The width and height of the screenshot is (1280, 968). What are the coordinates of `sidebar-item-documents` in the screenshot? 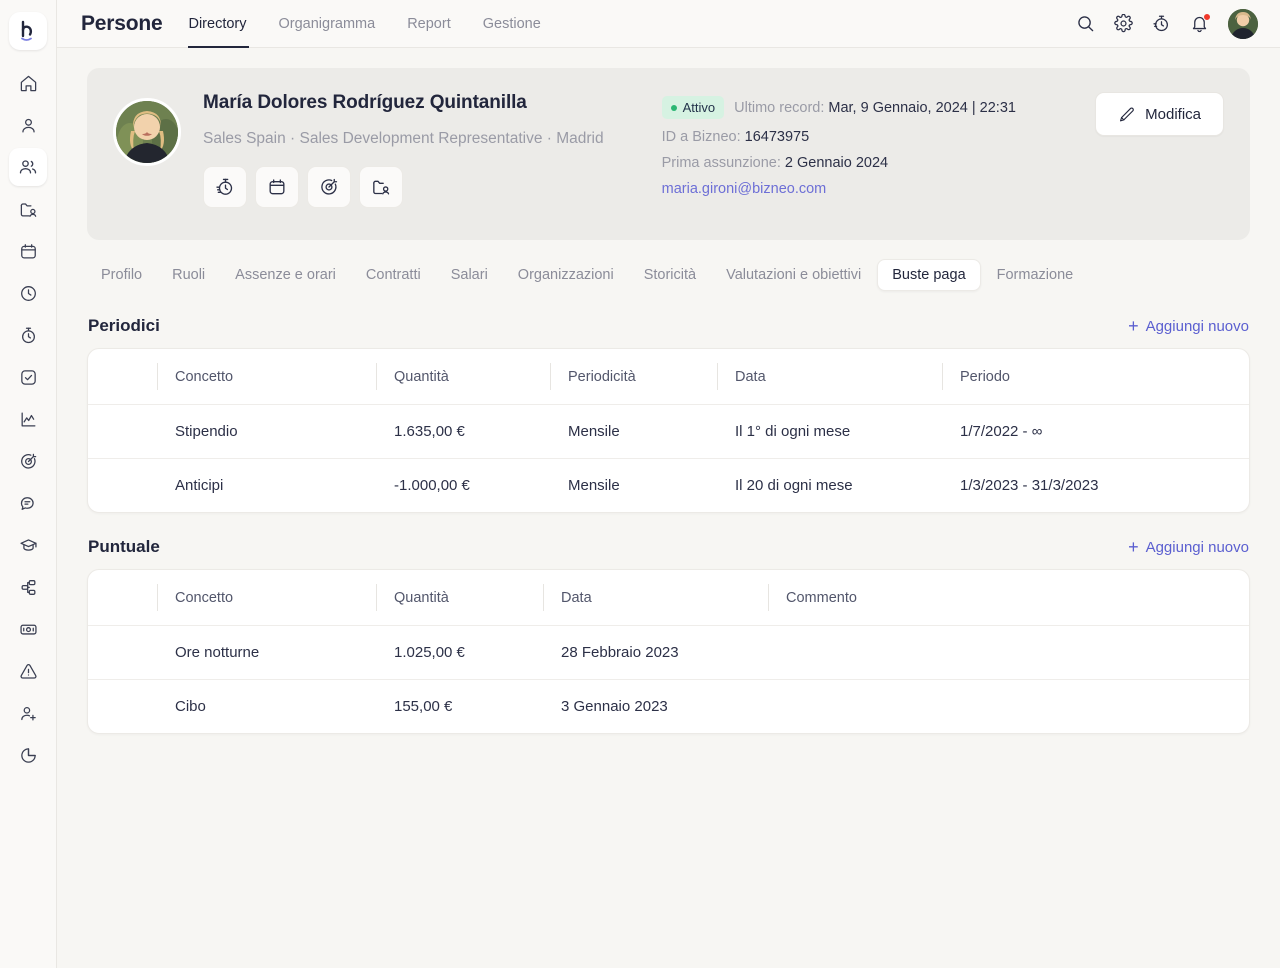 It's located at (28, 209).